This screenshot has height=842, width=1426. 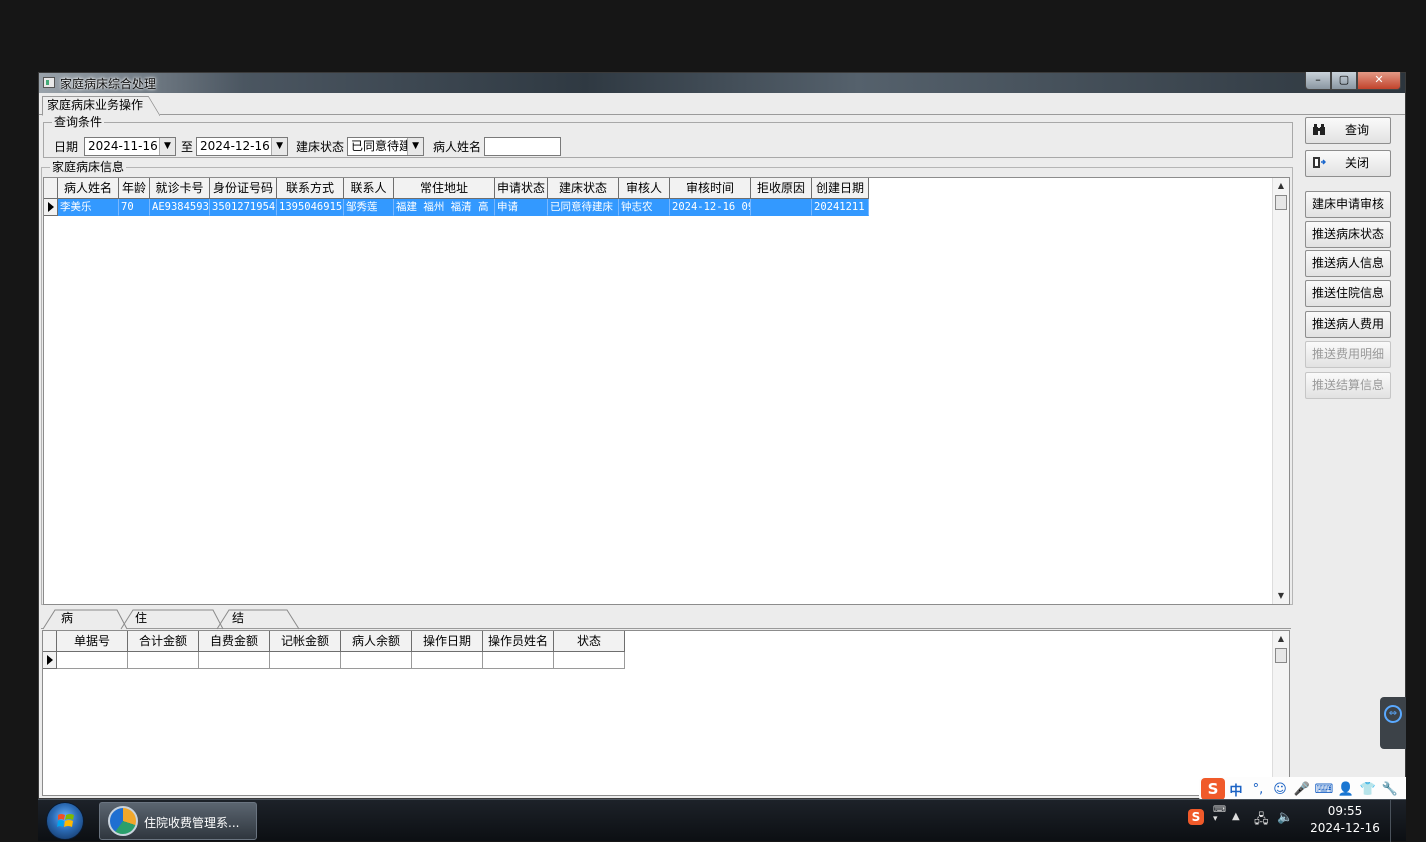 What do you see at coordinates (1345, 820) in the screenshot?
I see `tray-clock: 09:55 2024-12-16` at bounding box center [1345, 820].